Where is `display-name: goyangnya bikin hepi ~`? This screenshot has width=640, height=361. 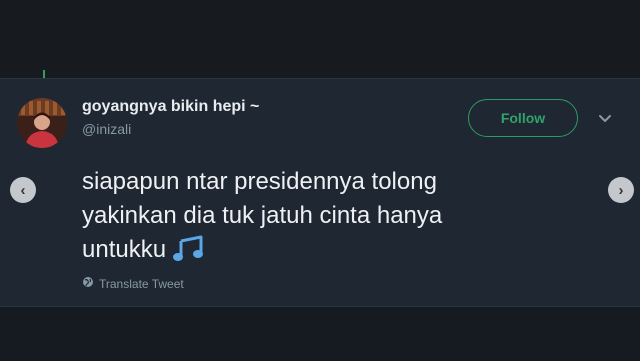 display-name: goyangnya bikin hepi ~ is located at coordinates (170, 107).